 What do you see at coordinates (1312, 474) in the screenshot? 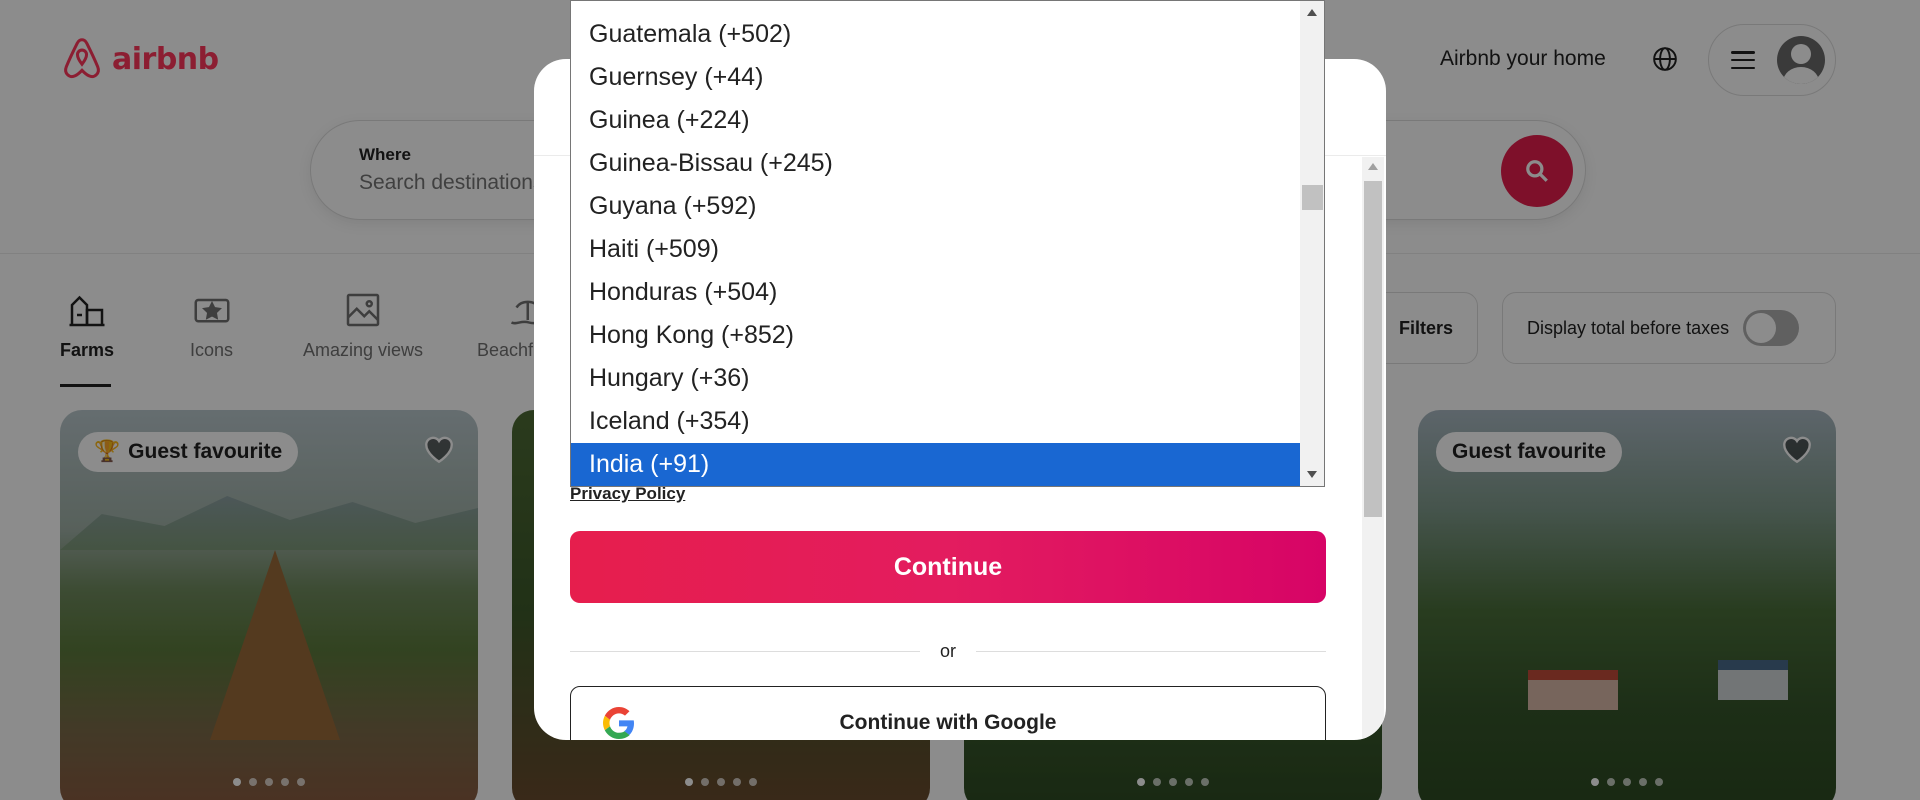
I see `scroll-down-arrow-icon` at bounding box center [1312, 474].